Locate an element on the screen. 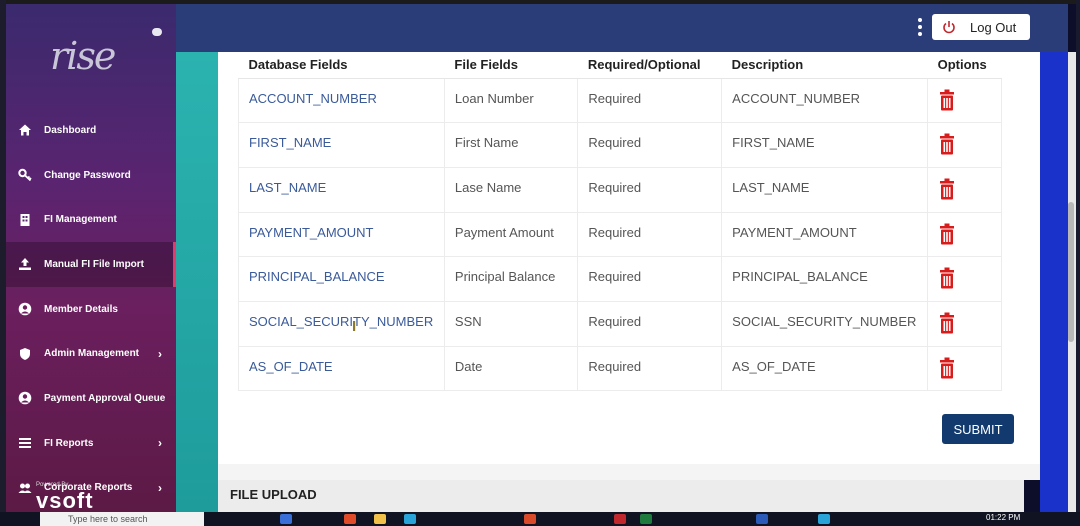 The height and width of the screenshot is (526, 1080). sidebar-item-label: Admin Management is located at coordinates (92, 354).